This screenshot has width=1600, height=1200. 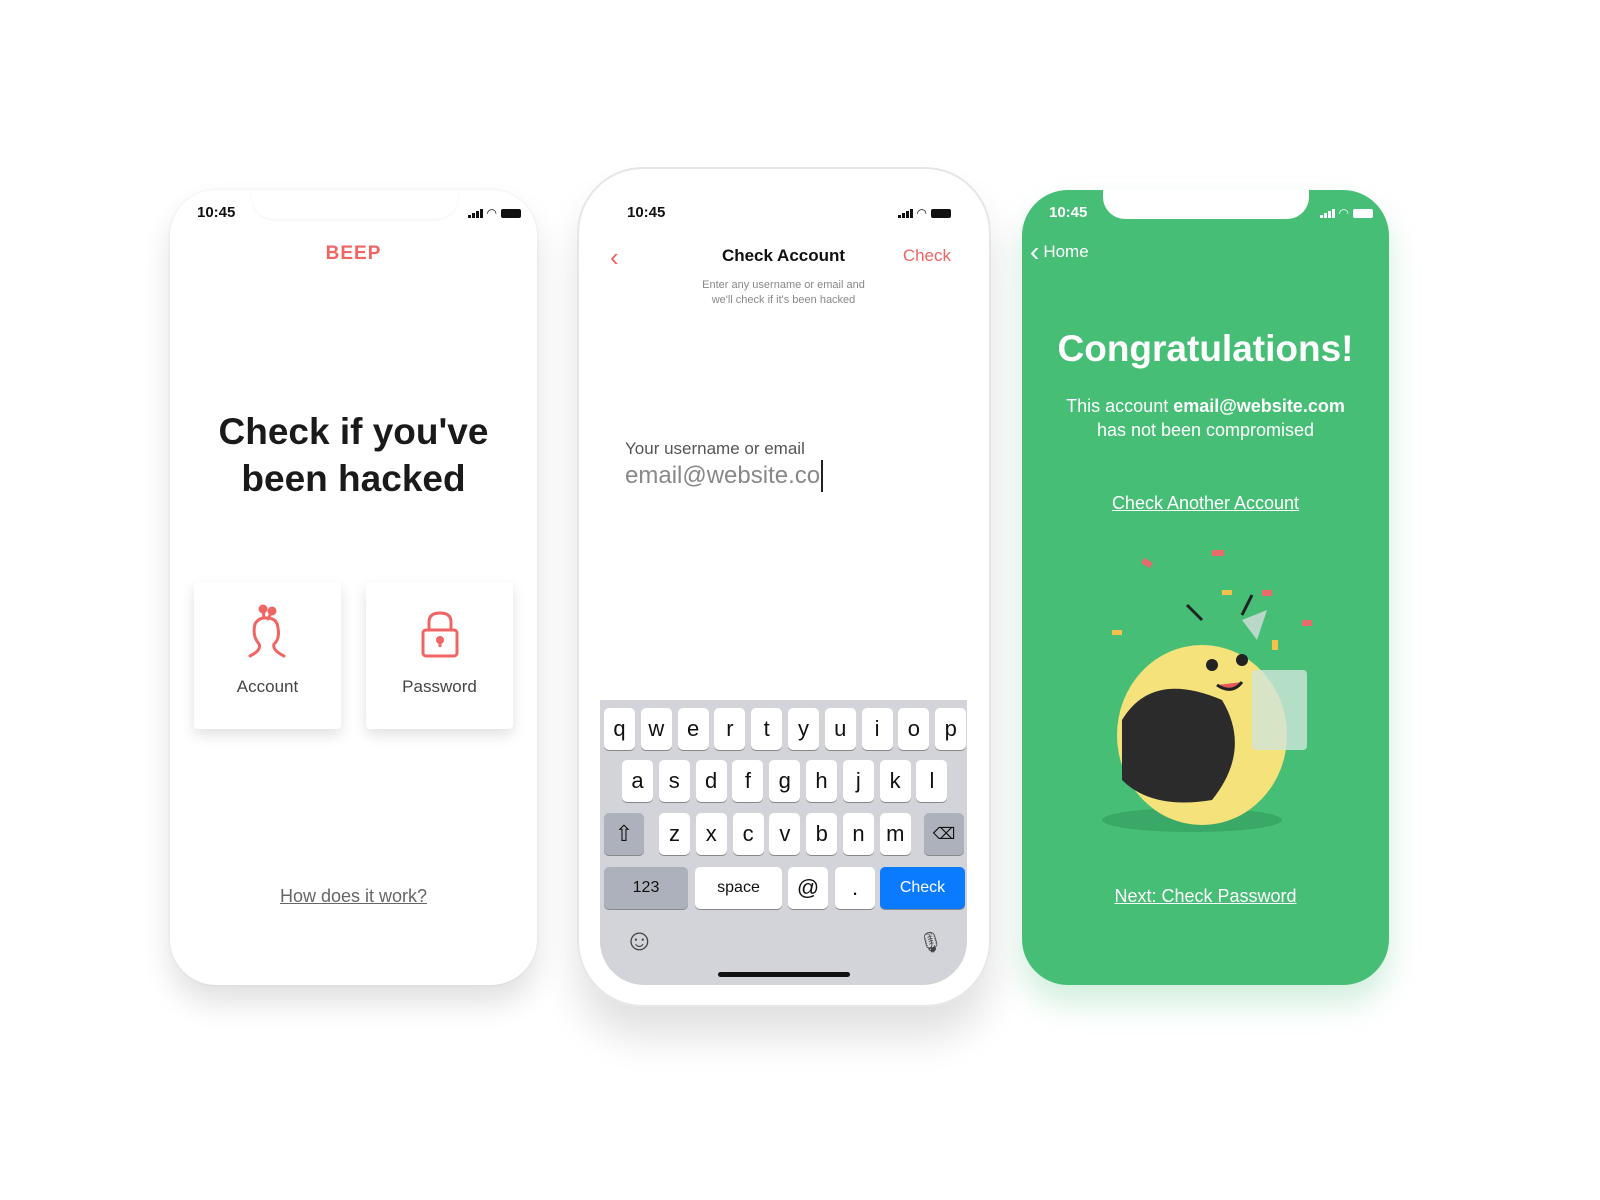 I want to click on key-r: r, so click(x=730, y=729).